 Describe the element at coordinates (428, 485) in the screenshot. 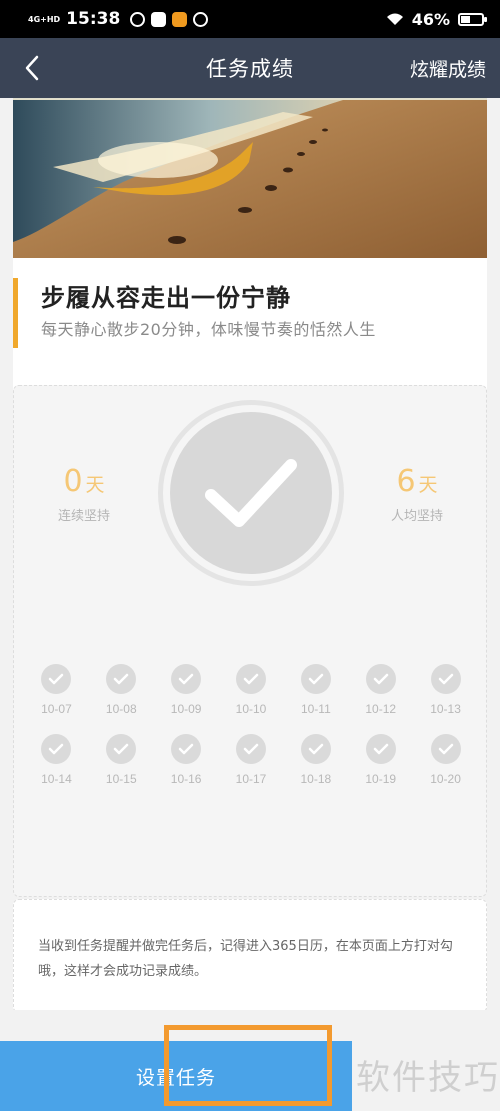

I see `average-unit: 天` at that location.